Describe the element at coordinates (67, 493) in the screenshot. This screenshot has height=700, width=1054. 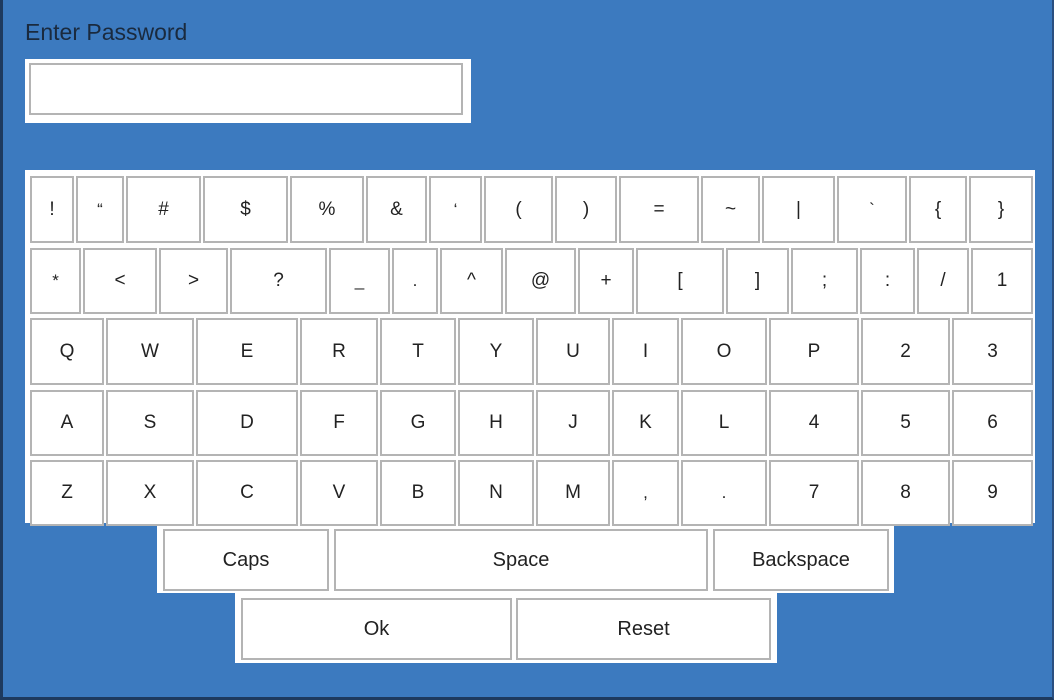
I see `key-z: Z` at that location.